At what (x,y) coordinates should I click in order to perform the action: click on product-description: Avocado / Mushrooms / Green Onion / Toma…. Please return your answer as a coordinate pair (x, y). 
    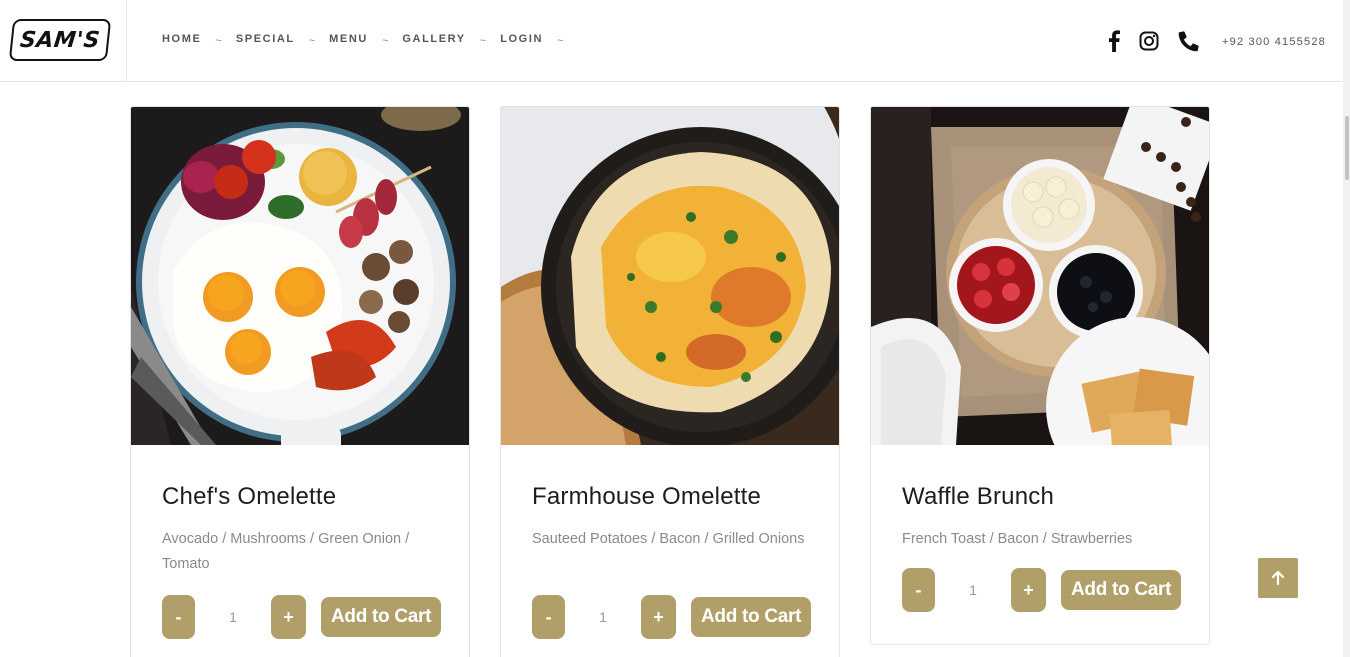
    Looking at the image, I should click on (286, 551).